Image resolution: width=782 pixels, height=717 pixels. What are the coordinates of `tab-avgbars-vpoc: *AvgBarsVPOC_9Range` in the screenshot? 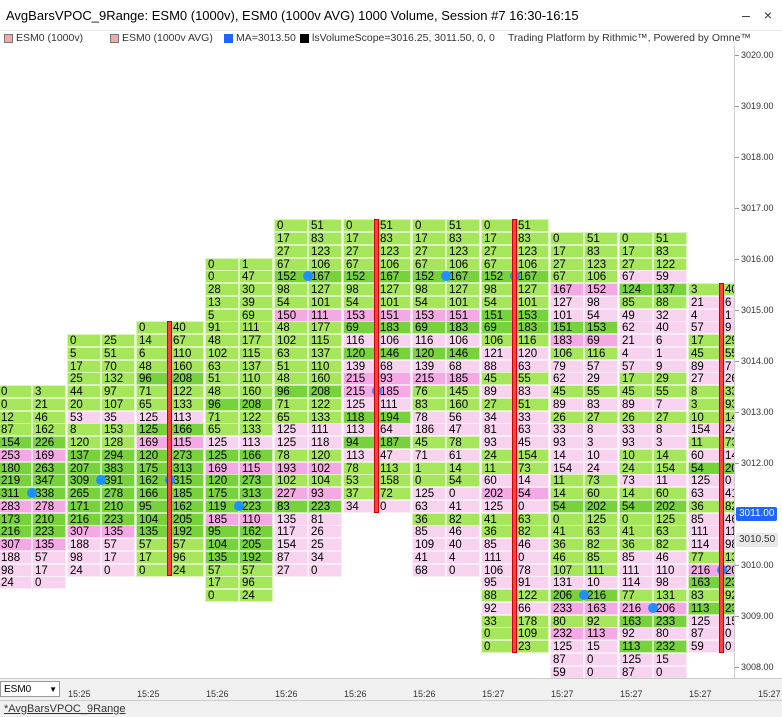 It's located at (64, 709).